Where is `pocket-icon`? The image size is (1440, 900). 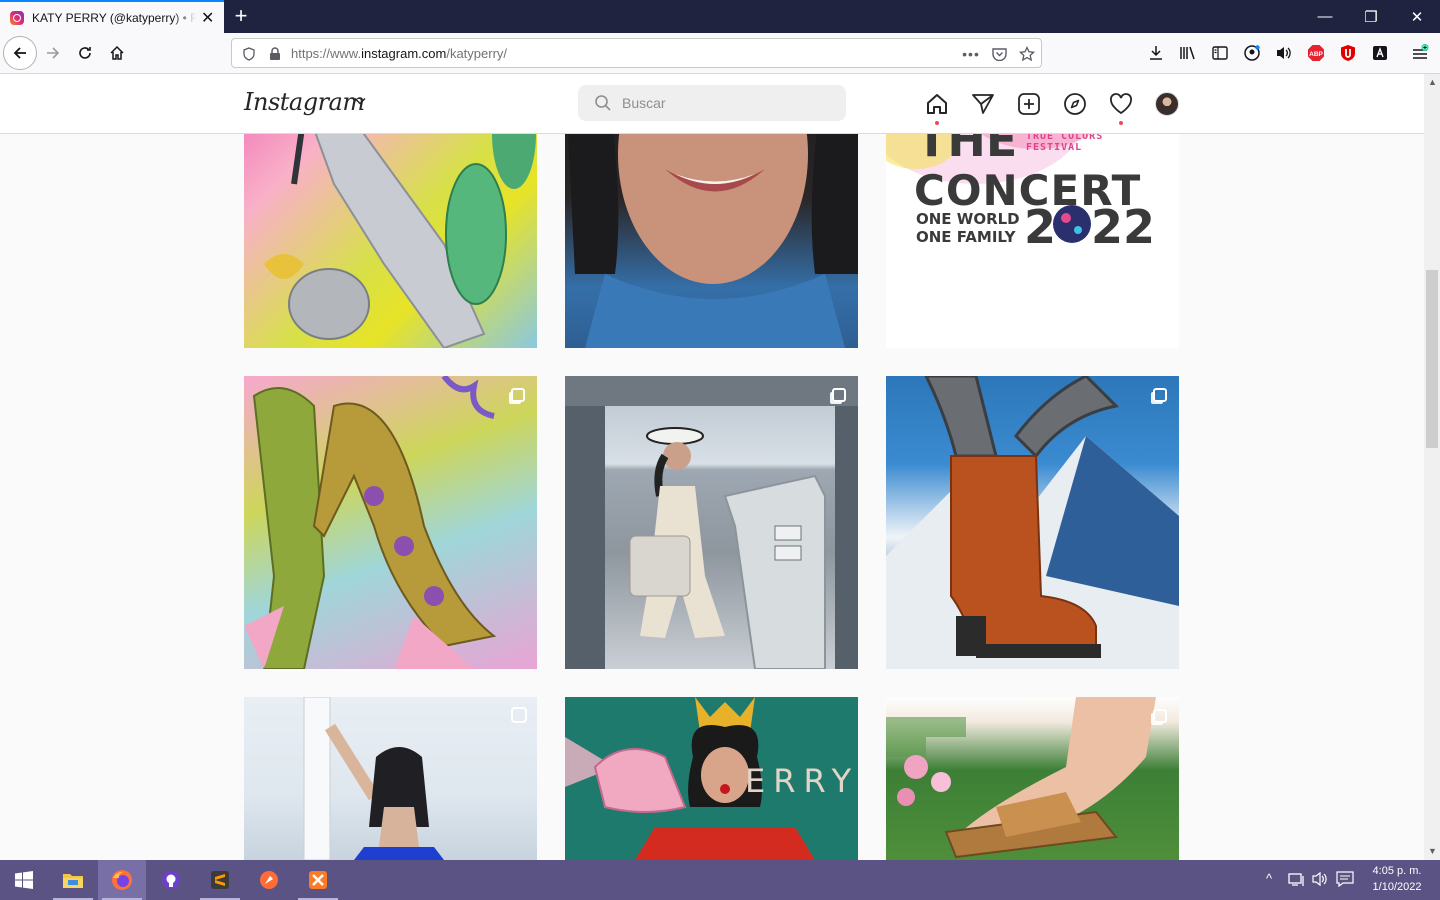 pocket-icon is located at coordinates (999, 54).